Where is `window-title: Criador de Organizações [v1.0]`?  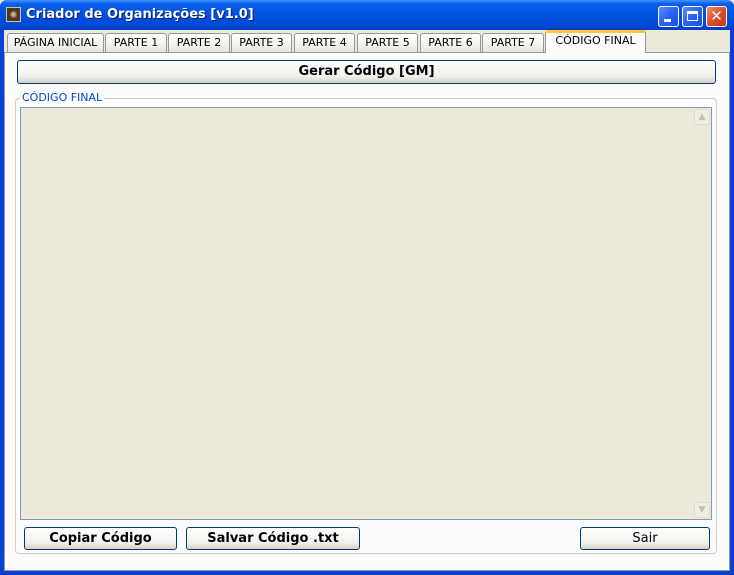
window-title: Criador de Organizações [v1.0] is located at coordinates (140, 14).